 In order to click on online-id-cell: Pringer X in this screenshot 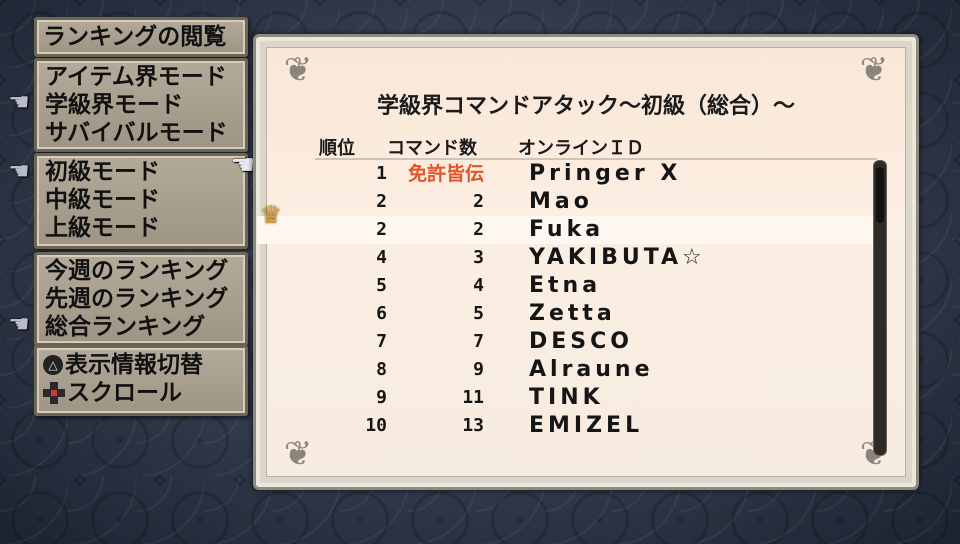, I will do `click(605, 173)`.